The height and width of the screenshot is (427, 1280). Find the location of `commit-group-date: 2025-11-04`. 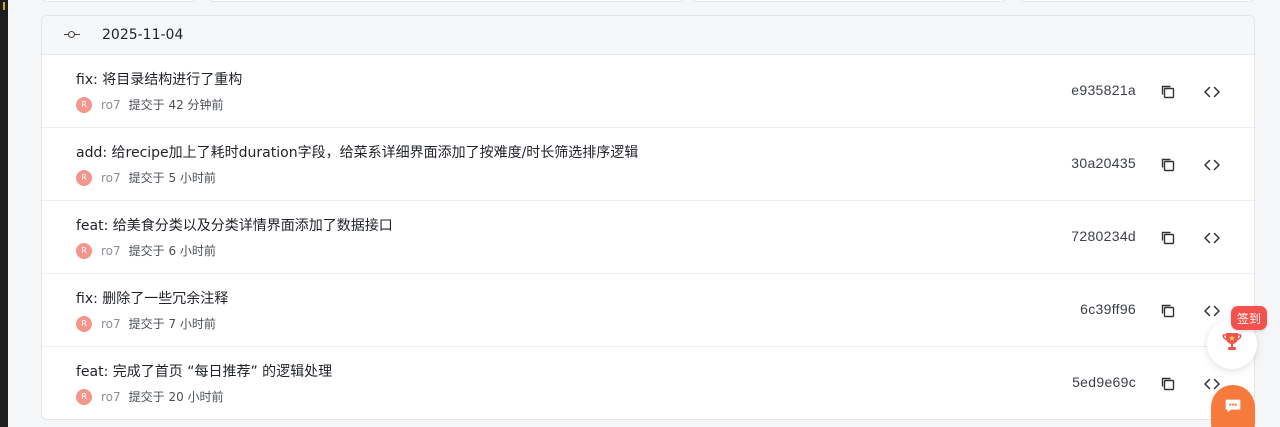

commit-group-date: 2025-11-04 is located at coordinates (143, 35).